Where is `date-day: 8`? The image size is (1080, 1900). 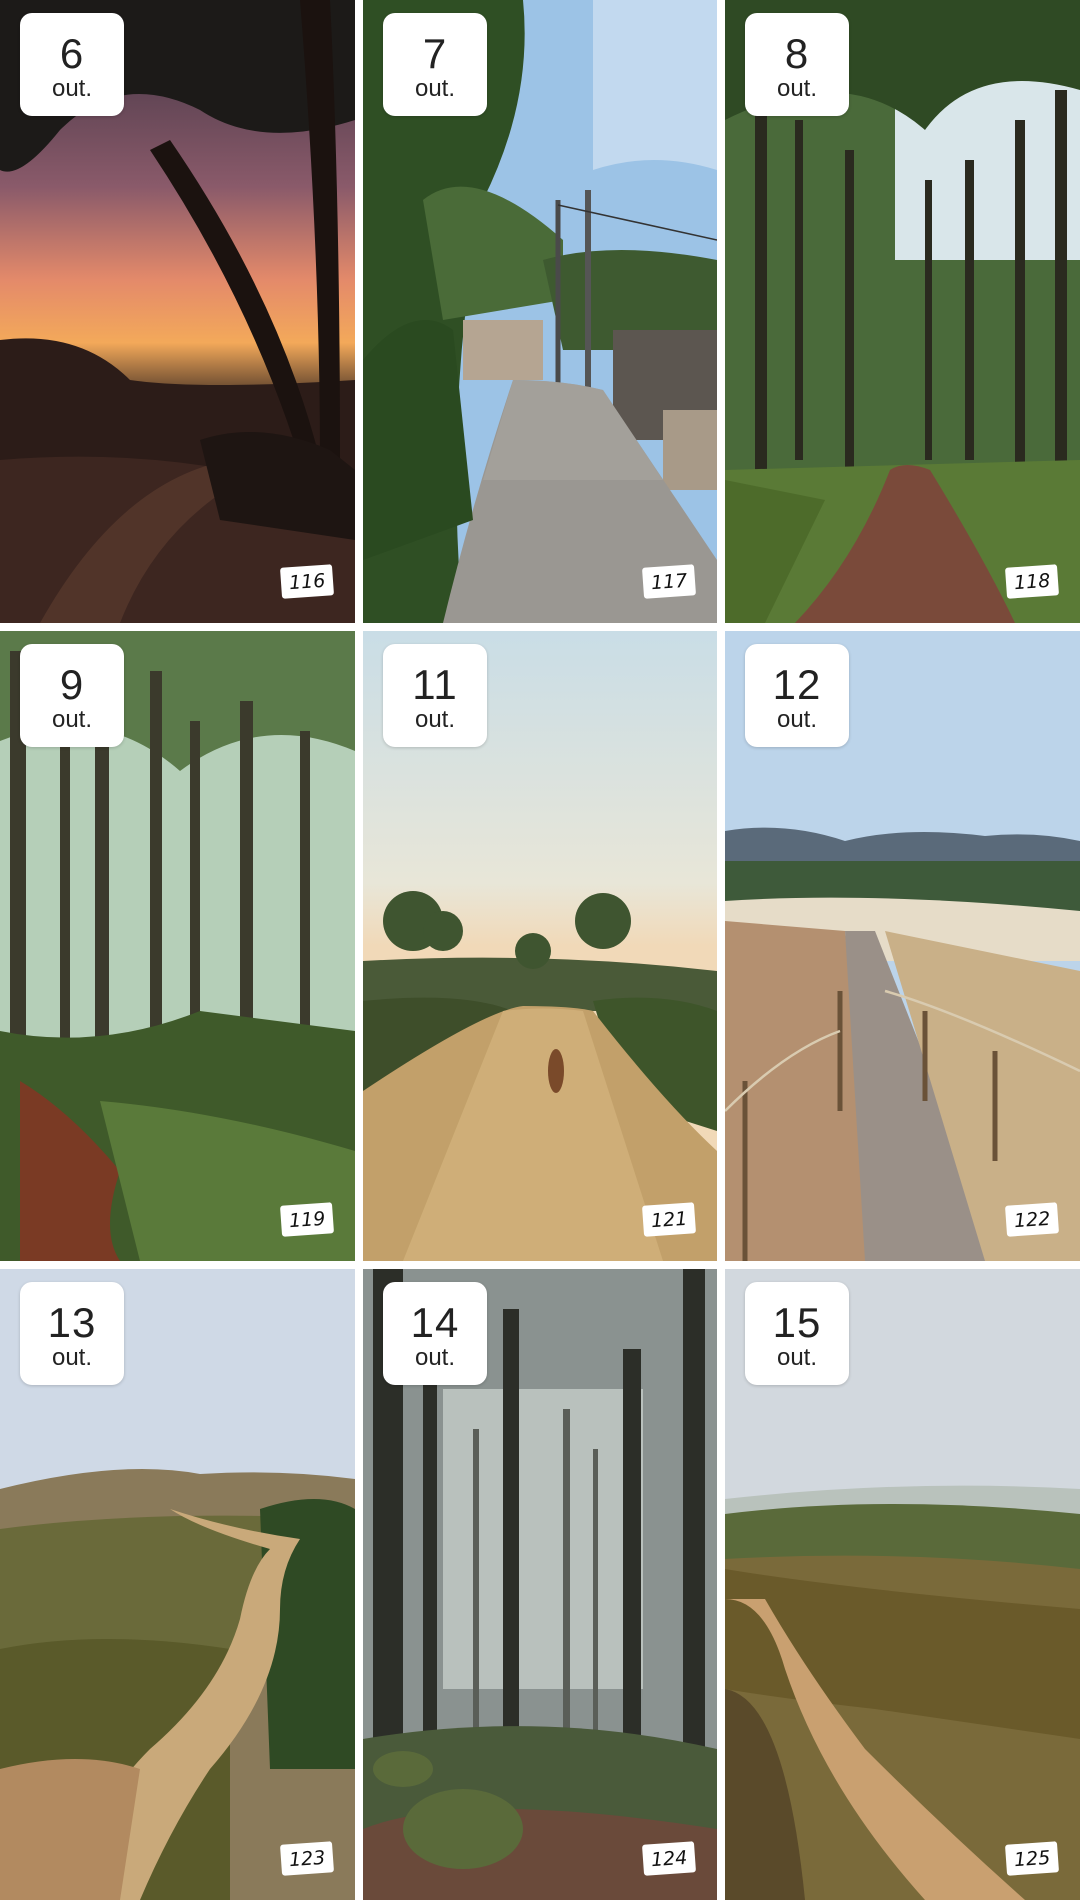
date-day: 8 is located at coordinates (797, 53).